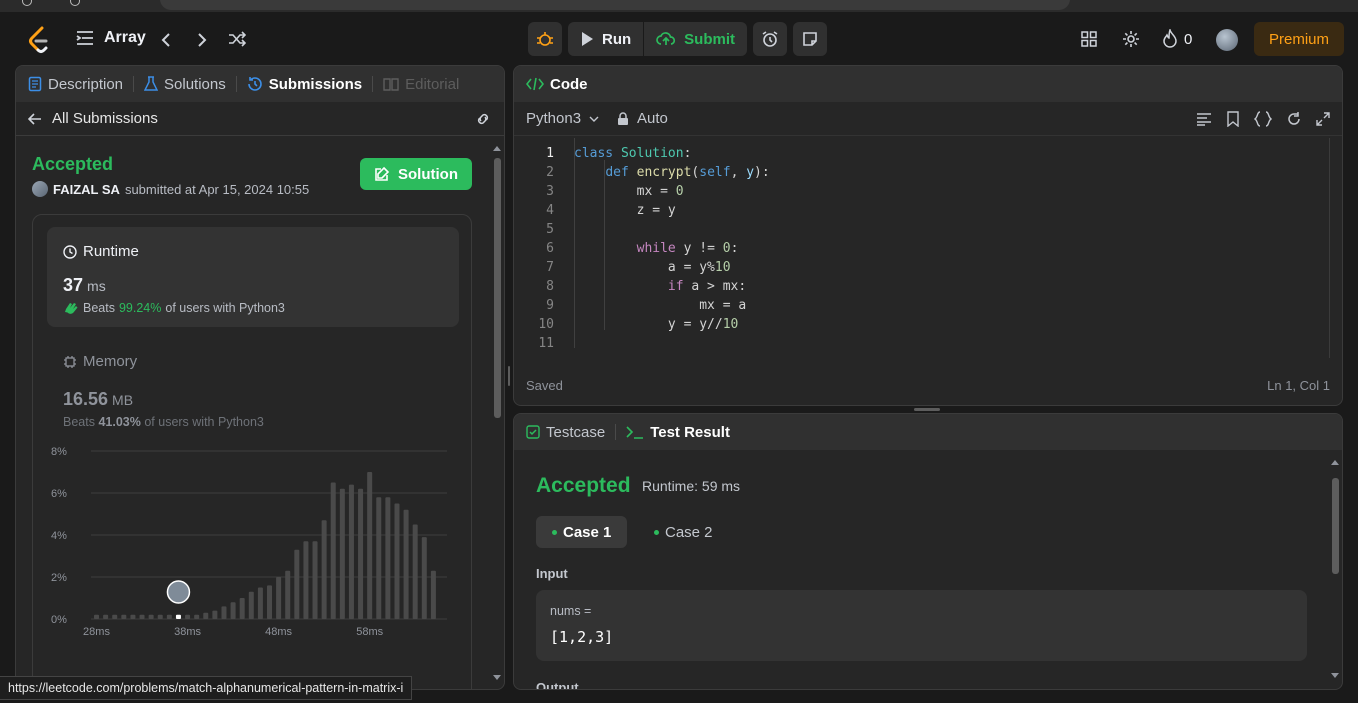 The height and width of the screenshot is (703, 1358). What do you see at coordinates (304, 84) in the screenshot?
I see `tab-submissions: Submissions` at bounding box center [304, 84].